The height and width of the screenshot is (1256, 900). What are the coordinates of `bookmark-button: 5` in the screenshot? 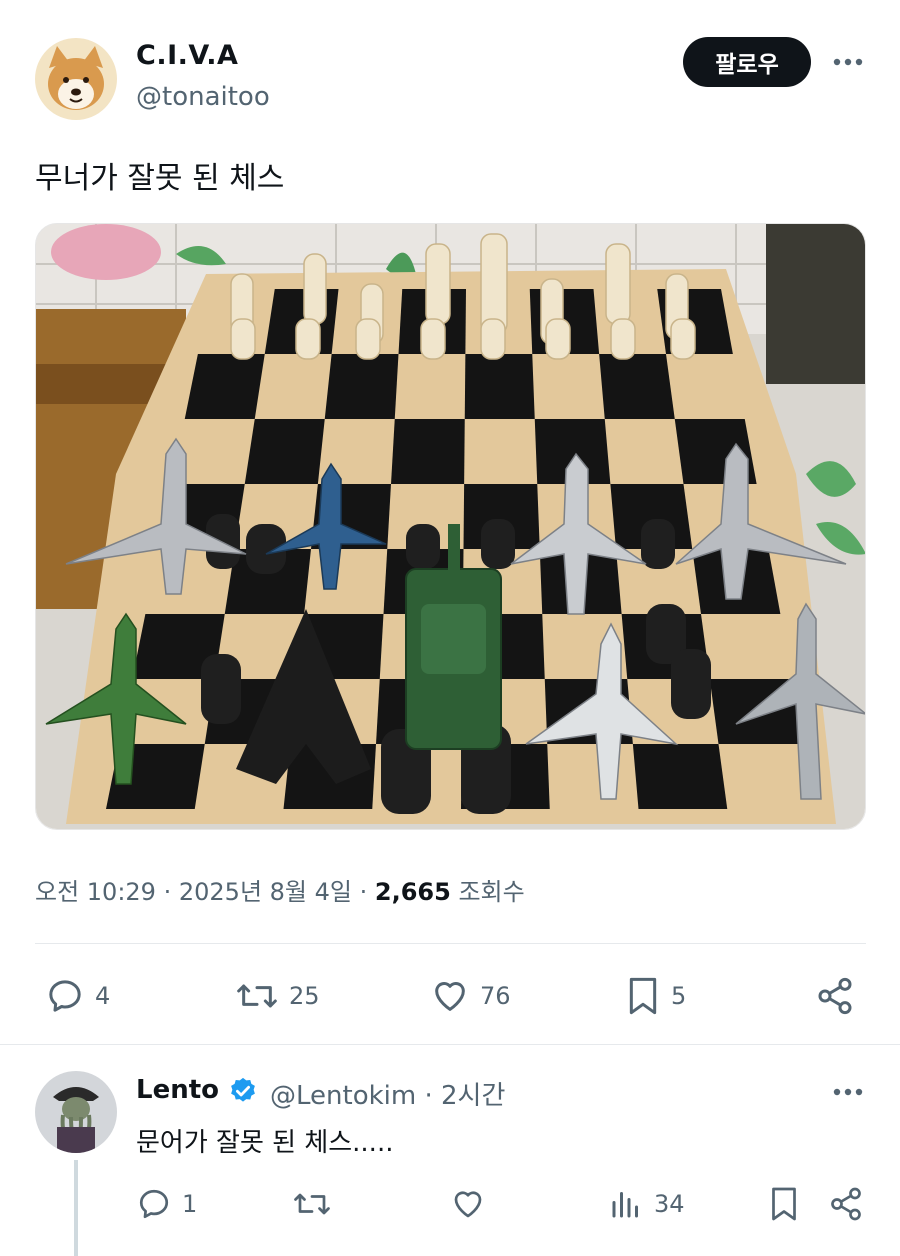 It's located at (655, 996).